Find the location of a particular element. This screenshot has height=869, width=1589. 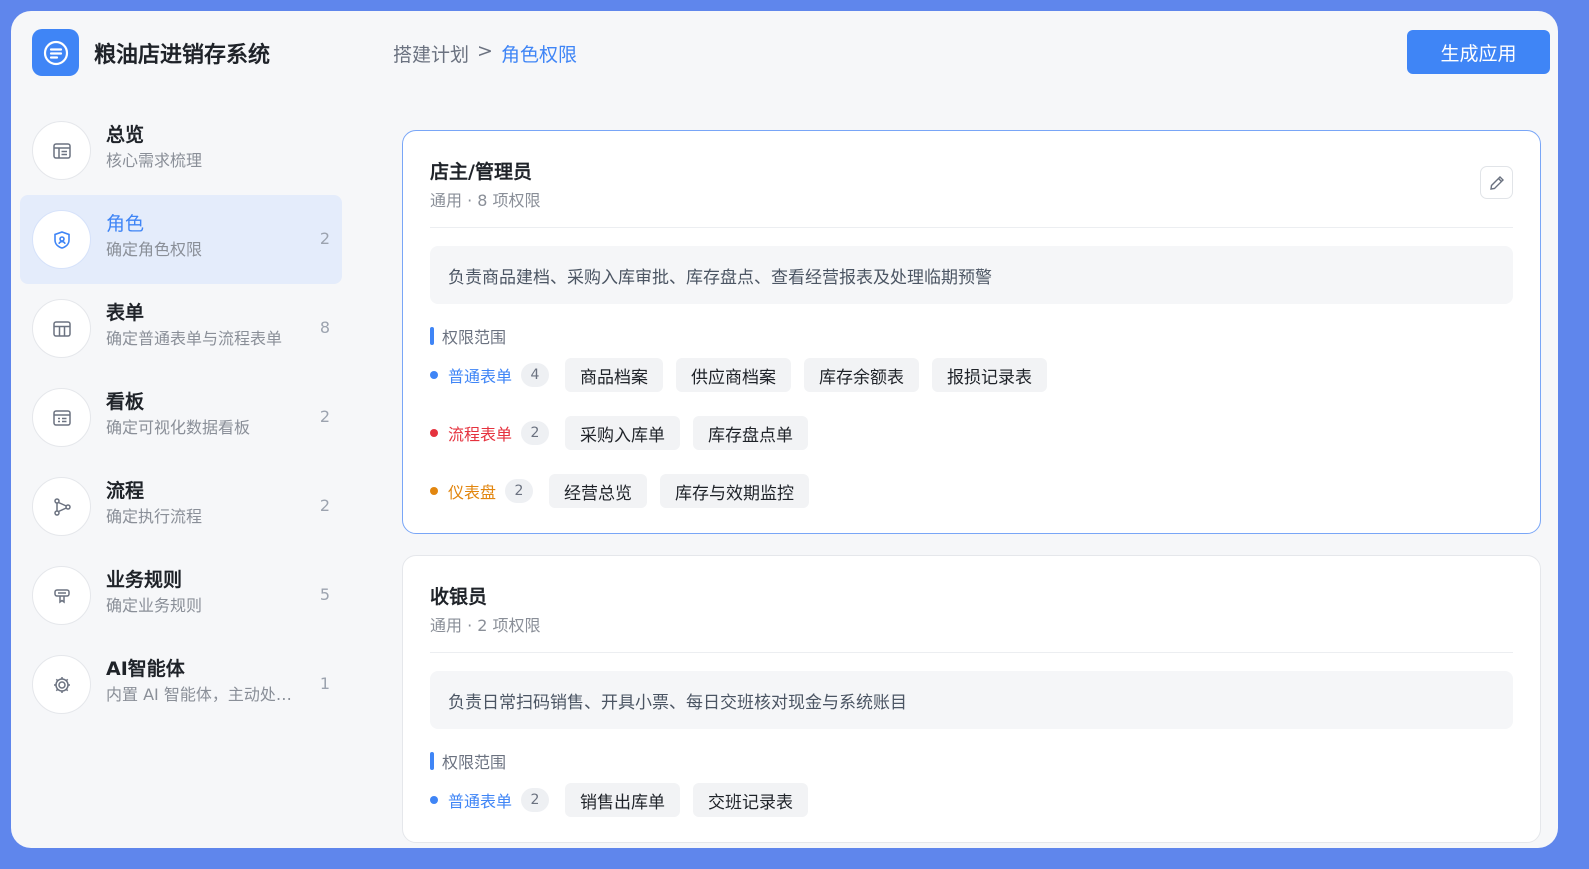

app-title: 粮油店进销存系统 is located at coordinates (182, 55).